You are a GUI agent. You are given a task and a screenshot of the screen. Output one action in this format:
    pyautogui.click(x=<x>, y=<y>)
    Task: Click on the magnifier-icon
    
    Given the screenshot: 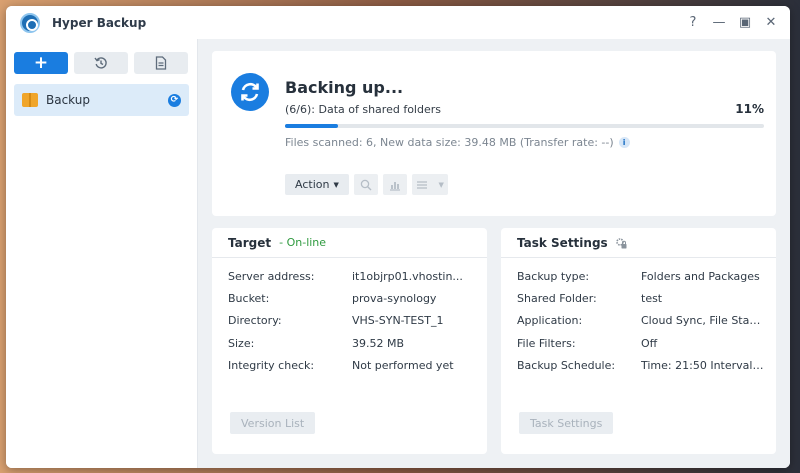 What is the action you would take?
    pyautogui.click(x=366, y=184)
    